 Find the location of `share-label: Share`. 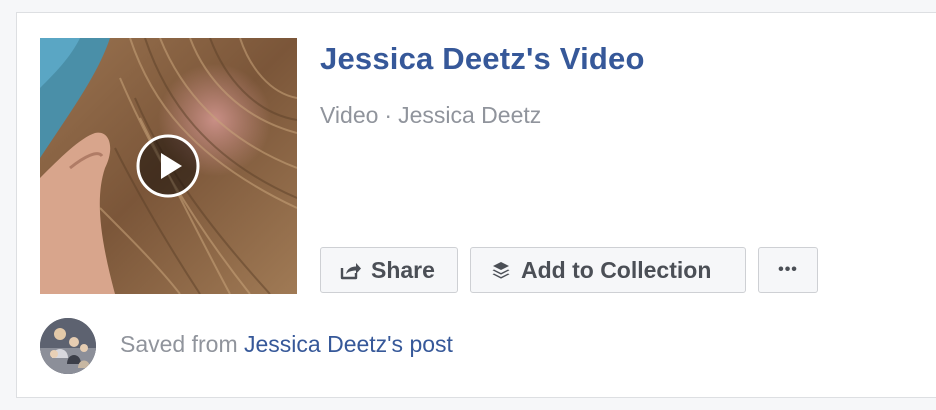

share-label: Share is located at coordinates (403, 269).